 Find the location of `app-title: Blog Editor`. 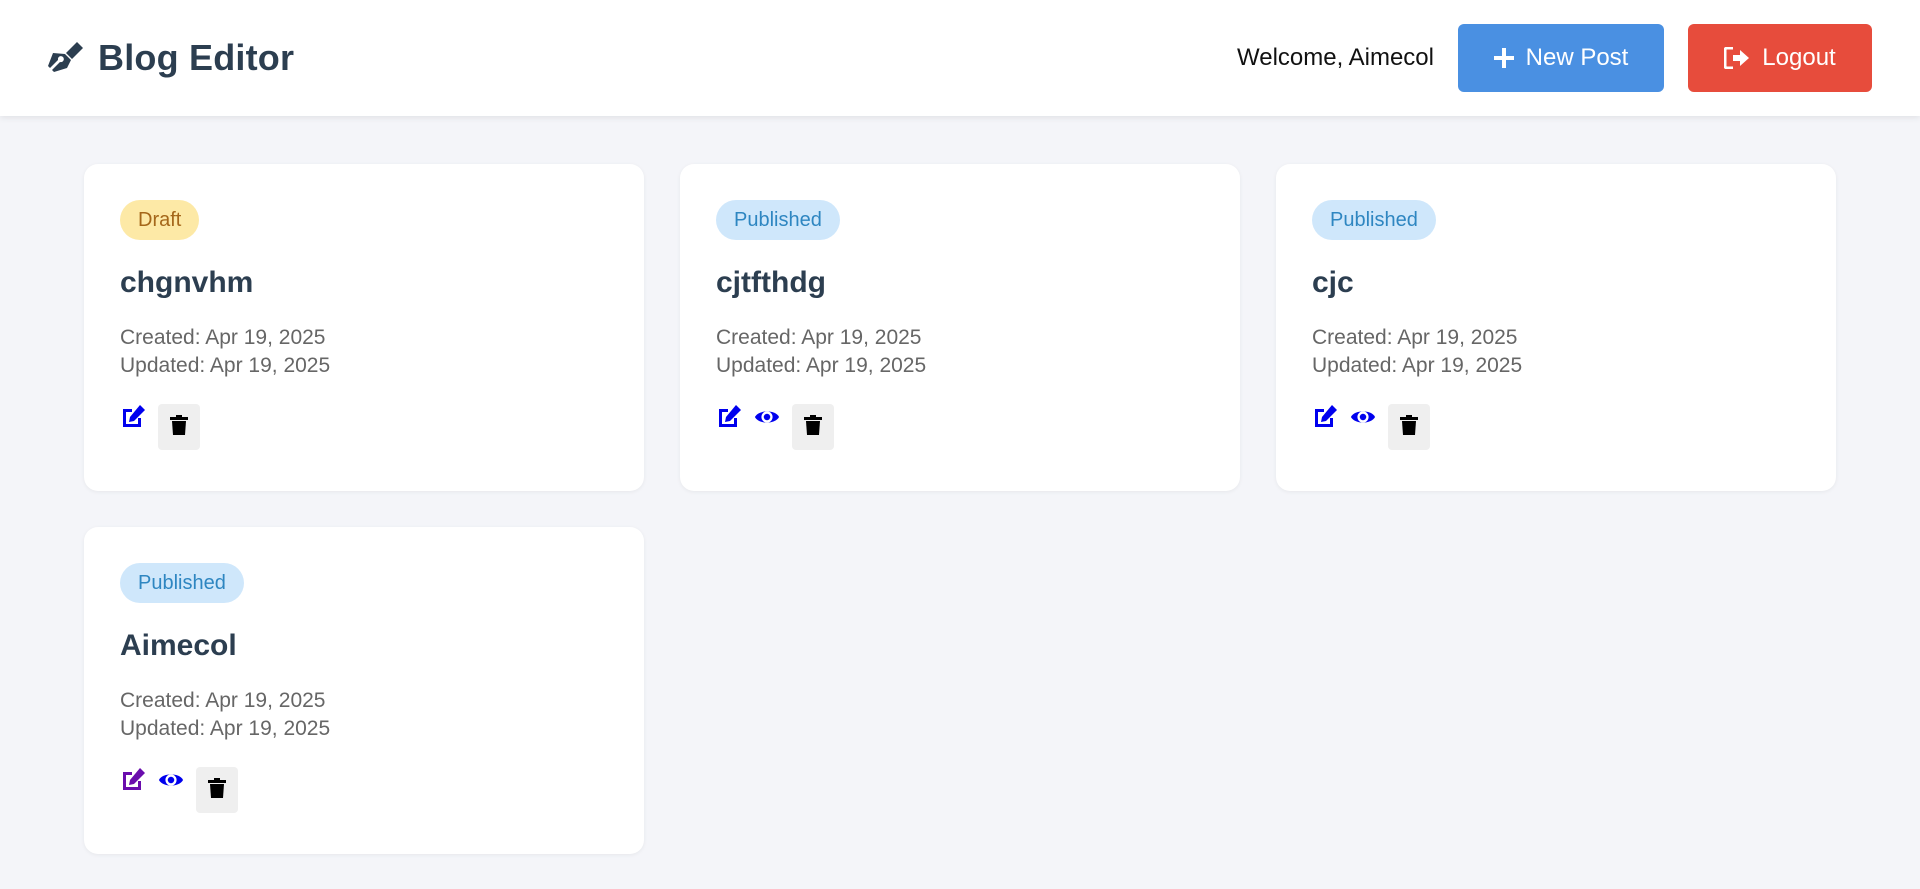

app-title: Blog Editor is located at coordinates (196, 57).